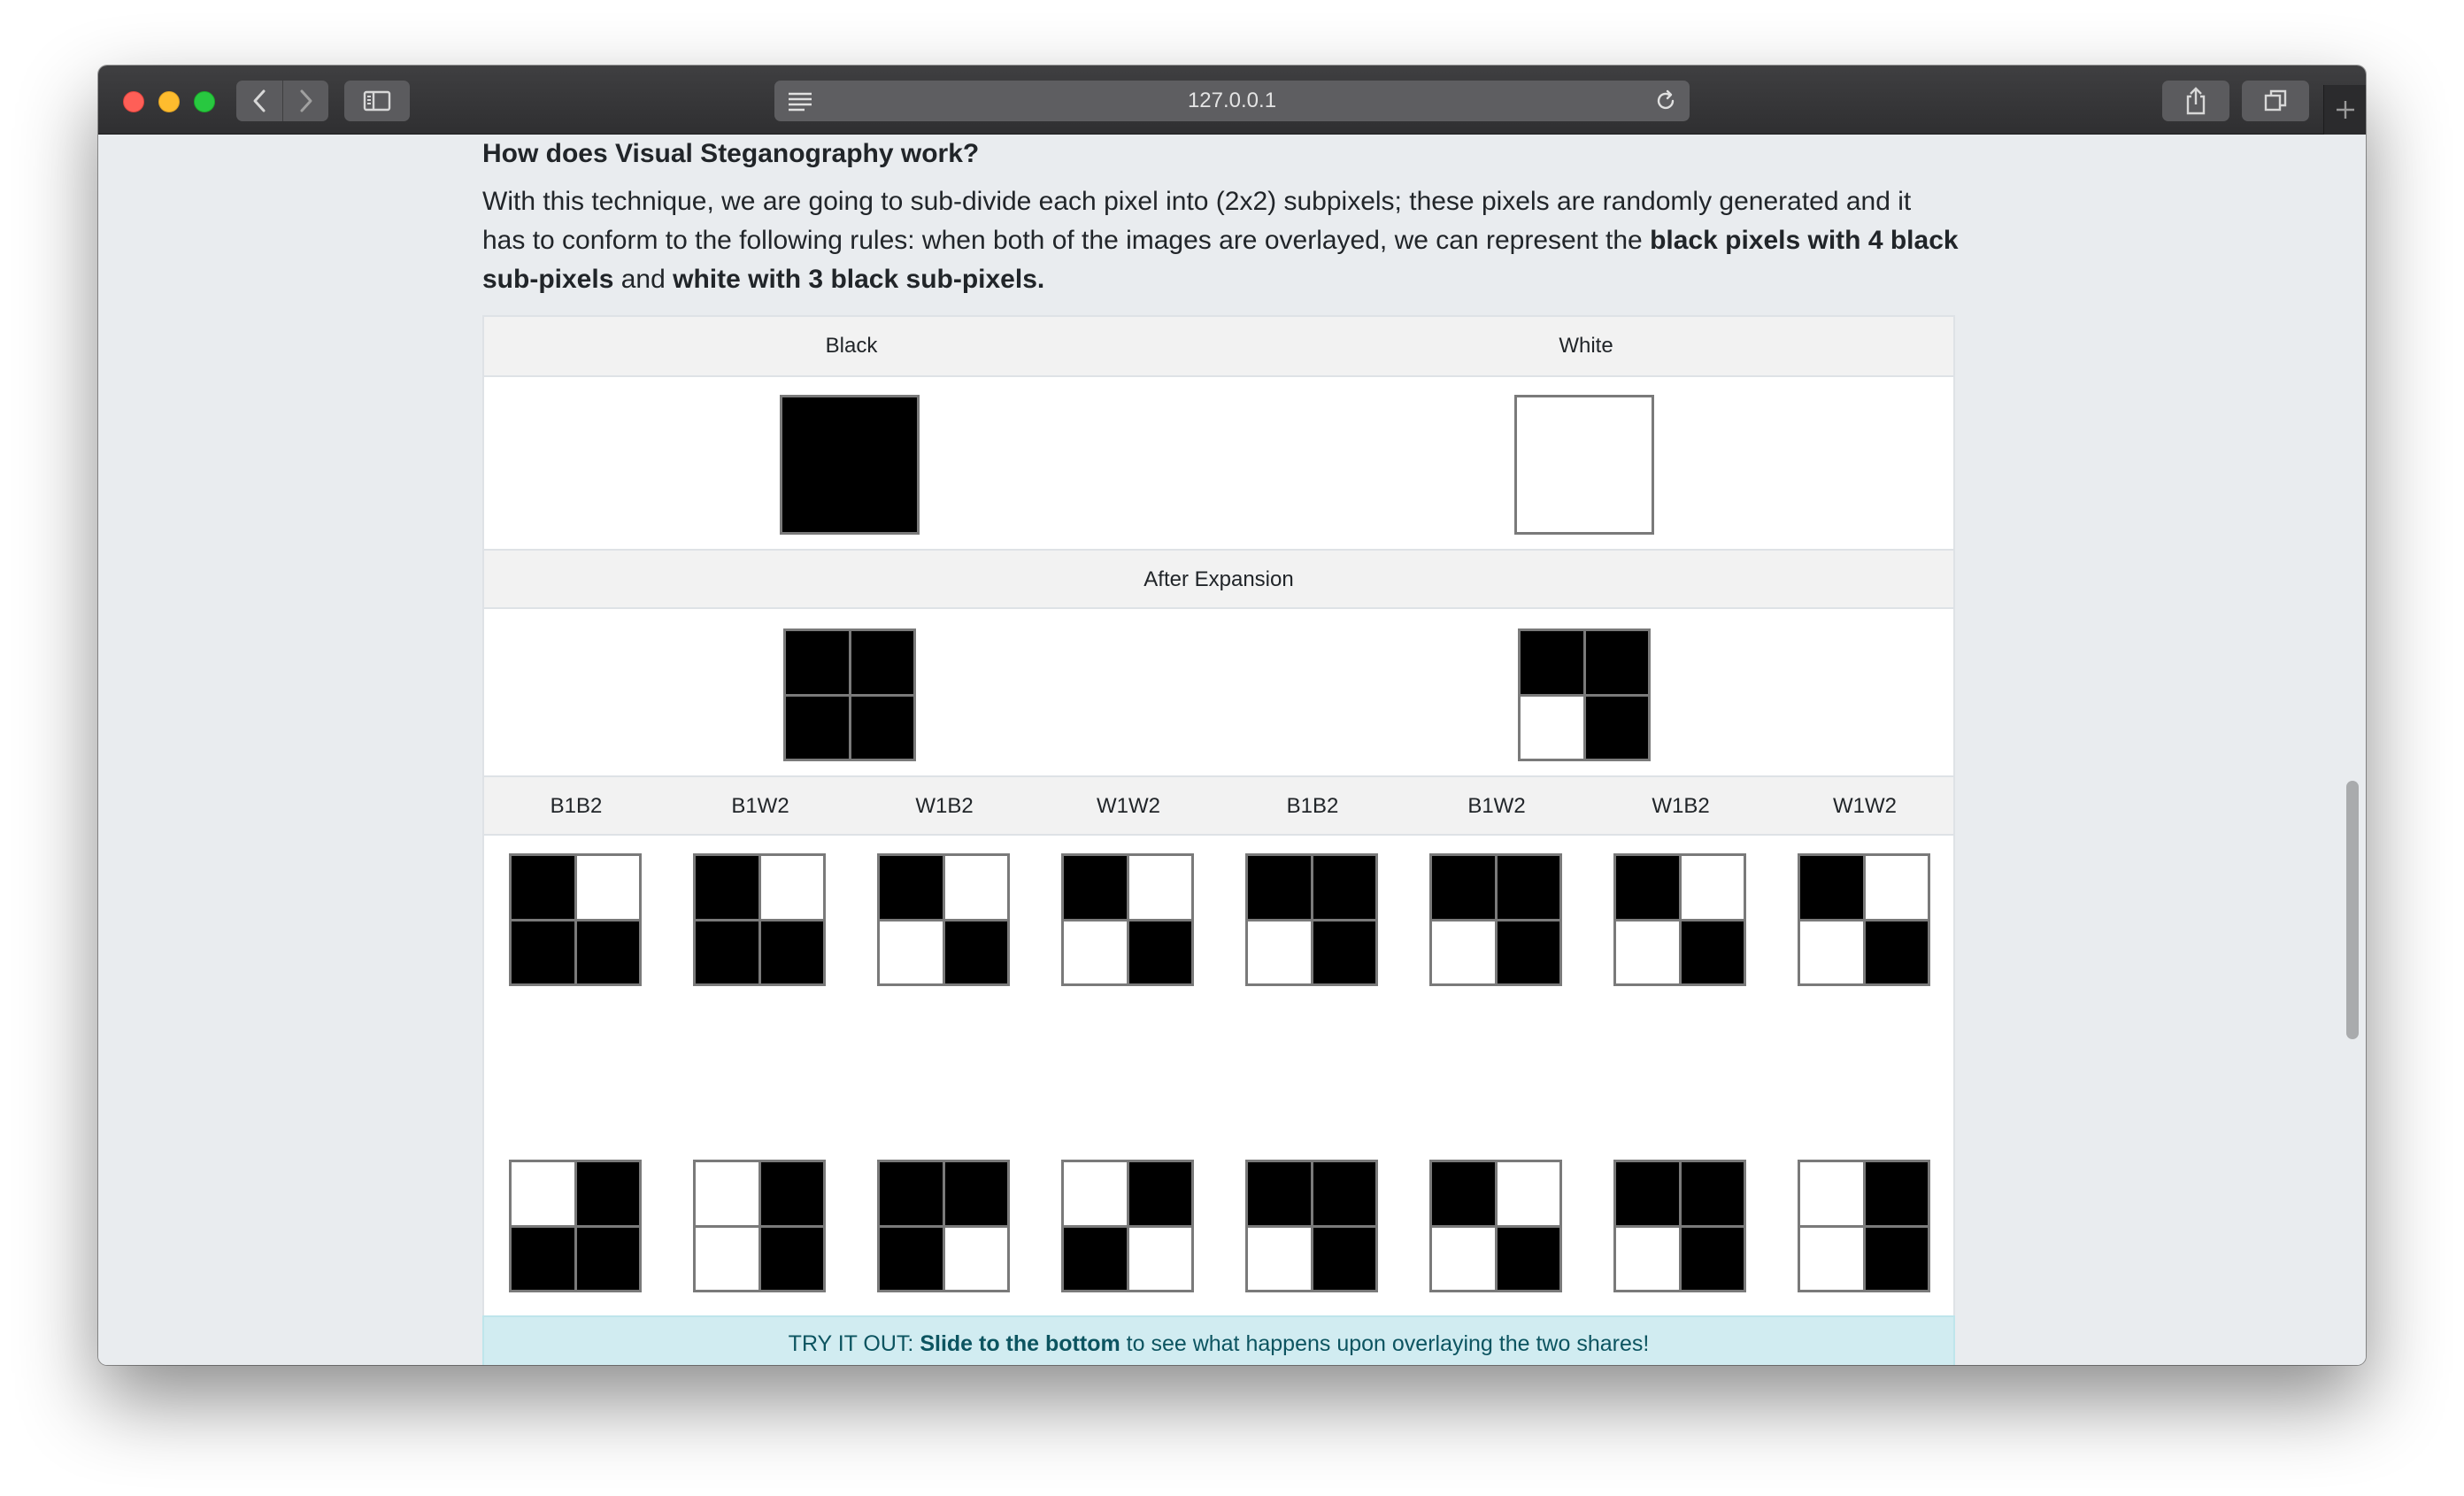 Image resolution: width=2464 pixels, height=1496 pixels. I want to click on address-bar: 127.0.0.1, so click(1232, 101).